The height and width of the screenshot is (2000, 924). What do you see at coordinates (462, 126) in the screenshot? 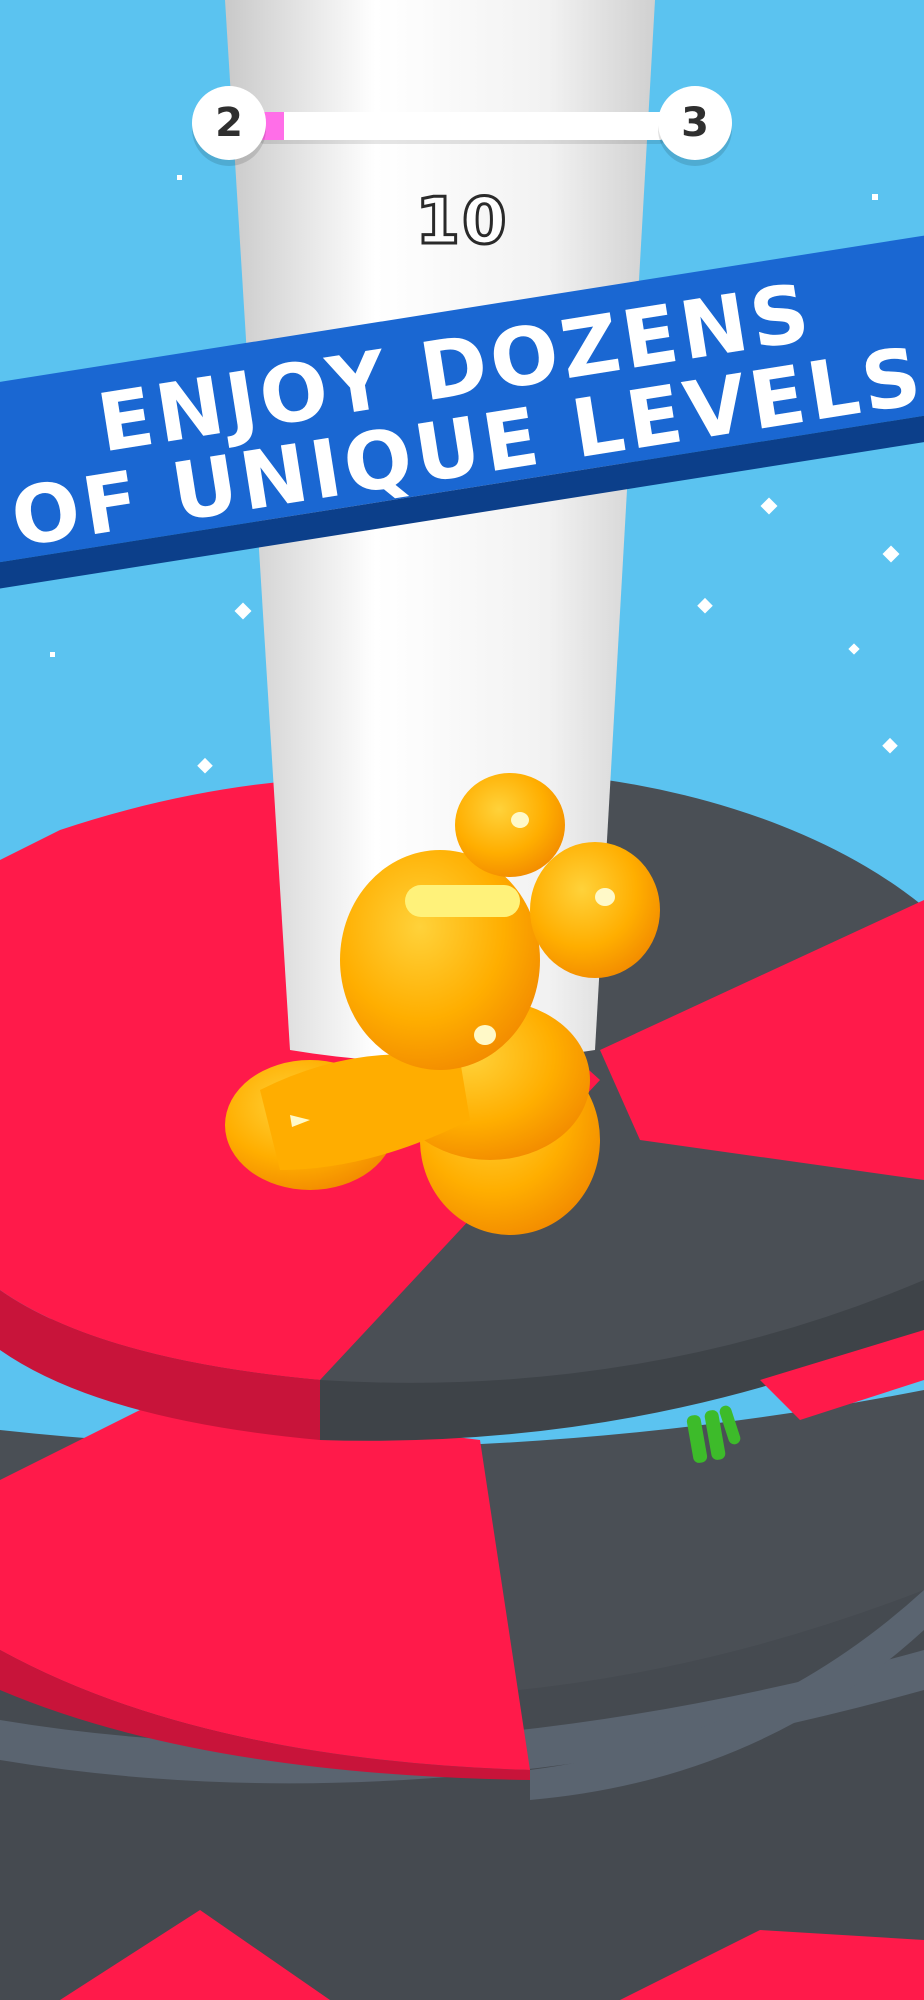
I see `level-progress-bar` at bounding box center [462, 126].